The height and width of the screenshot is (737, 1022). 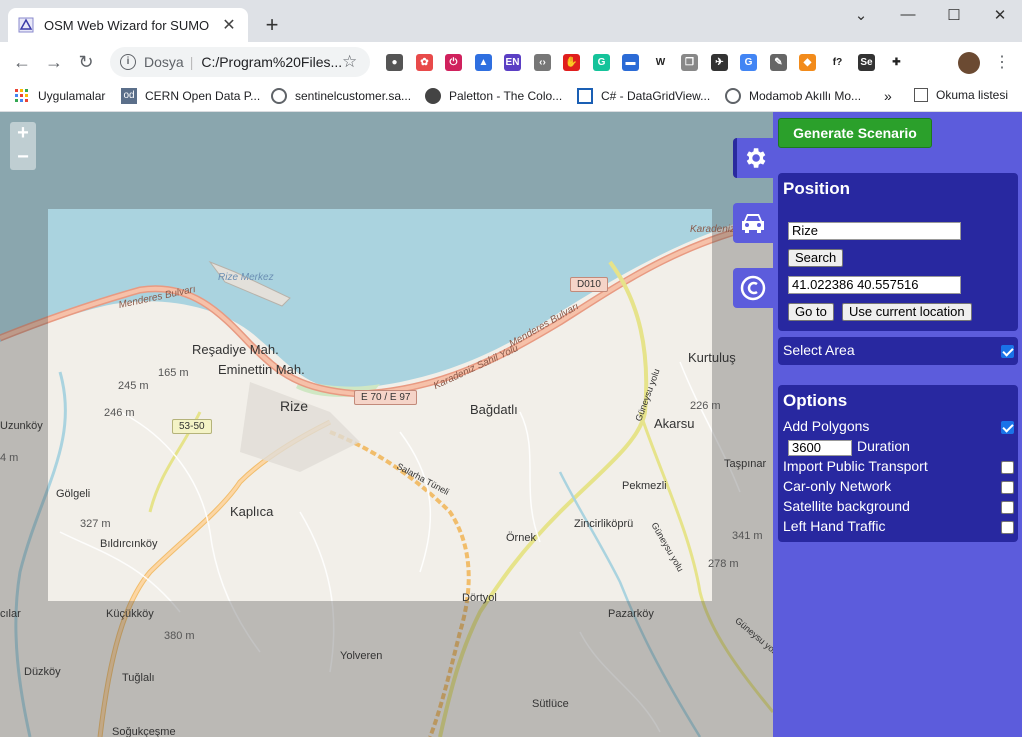 What do you see at coordinates (1007, 351) in the screenshot?
I see `select-area-checkbox` at bounding box center [1007, 351].